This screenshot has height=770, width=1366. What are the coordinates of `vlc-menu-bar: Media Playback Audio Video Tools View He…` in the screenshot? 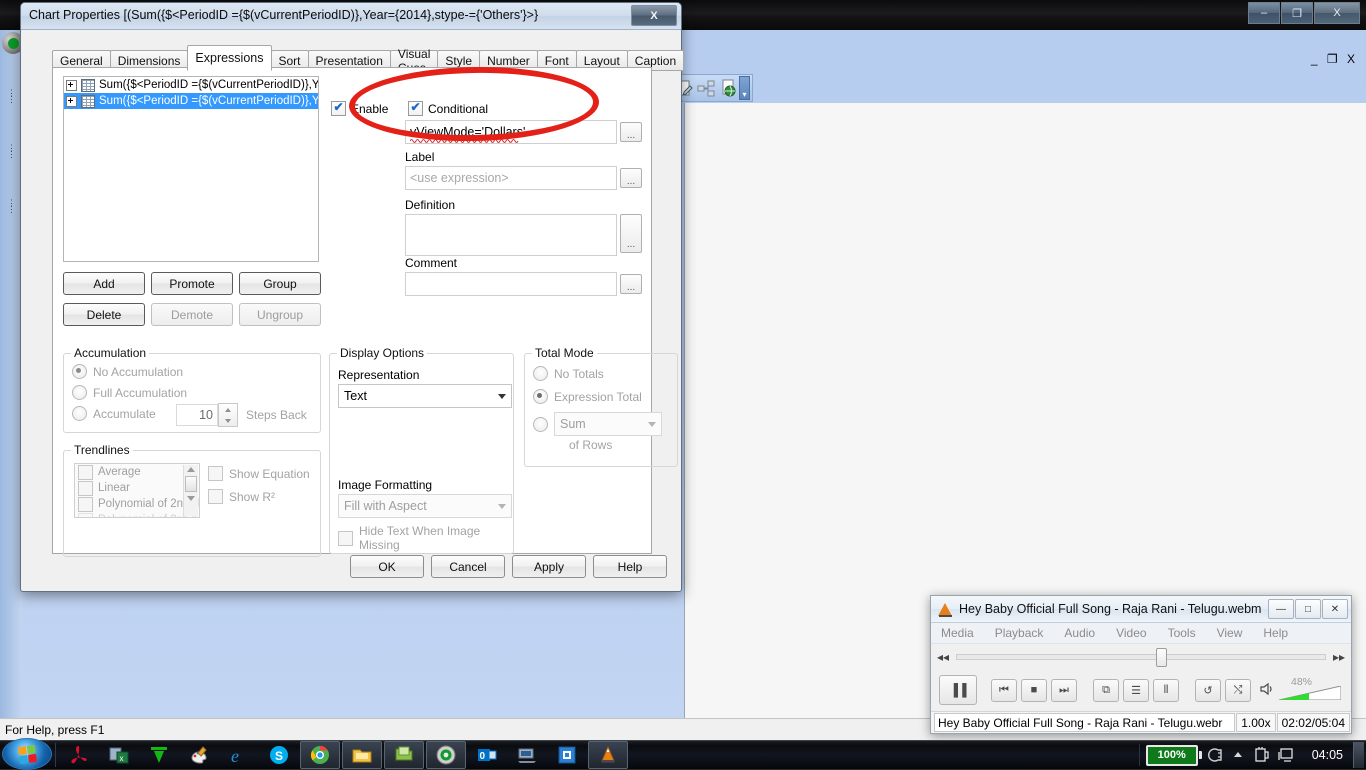 It's located at (1141, 633).